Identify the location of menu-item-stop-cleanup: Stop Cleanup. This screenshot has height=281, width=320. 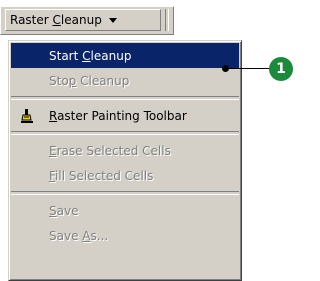
(125, 80).